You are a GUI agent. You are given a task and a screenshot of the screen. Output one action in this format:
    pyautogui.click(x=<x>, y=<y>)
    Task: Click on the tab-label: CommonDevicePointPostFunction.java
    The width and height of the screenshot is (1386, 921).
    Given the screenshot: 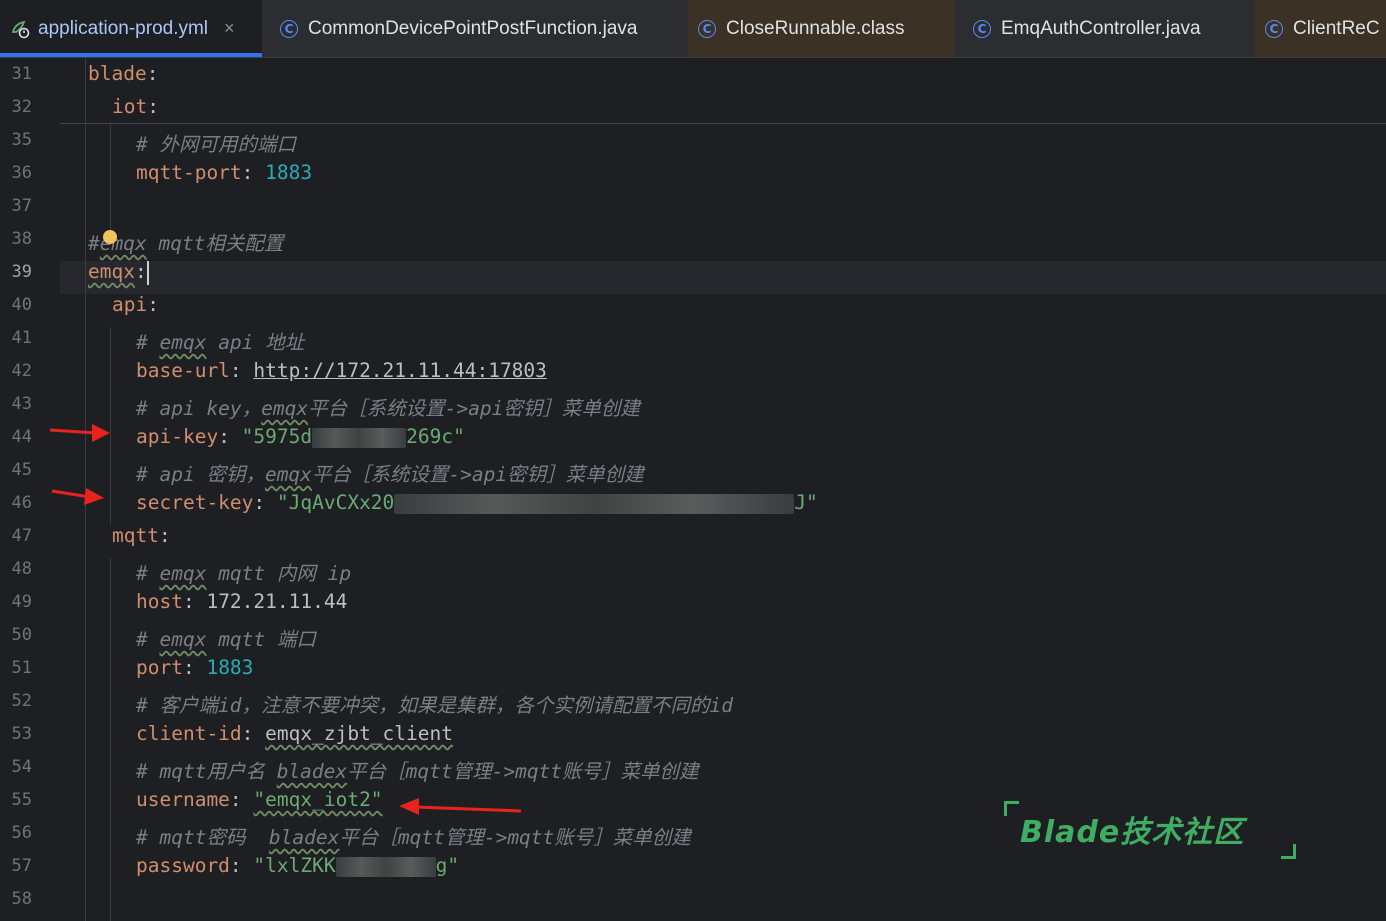 What is the action you would take?
    pyautogui.click(x=473, y=28)
    